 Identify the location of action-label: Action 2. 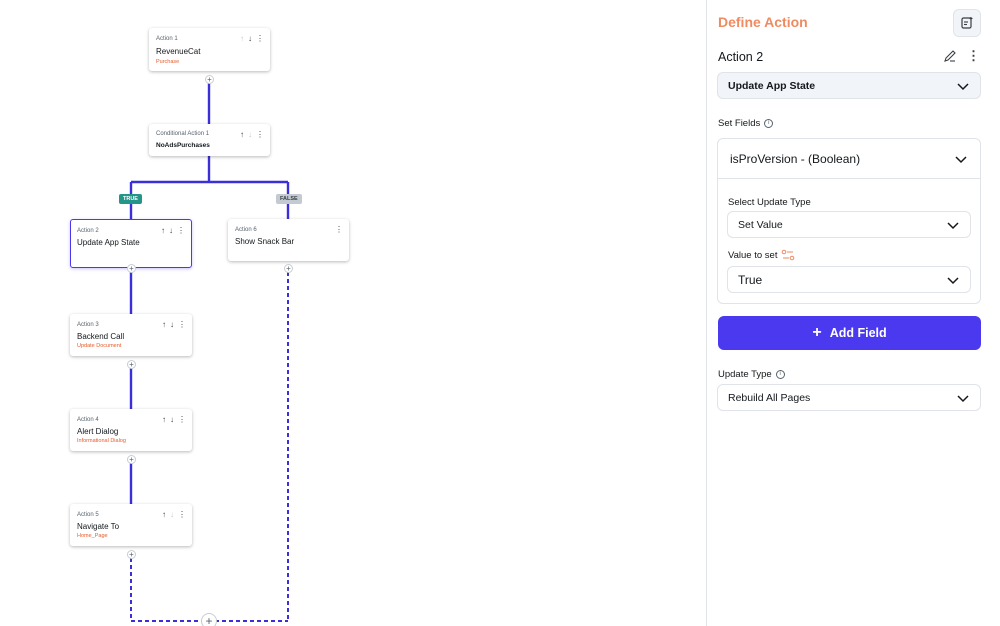
(741, 57).